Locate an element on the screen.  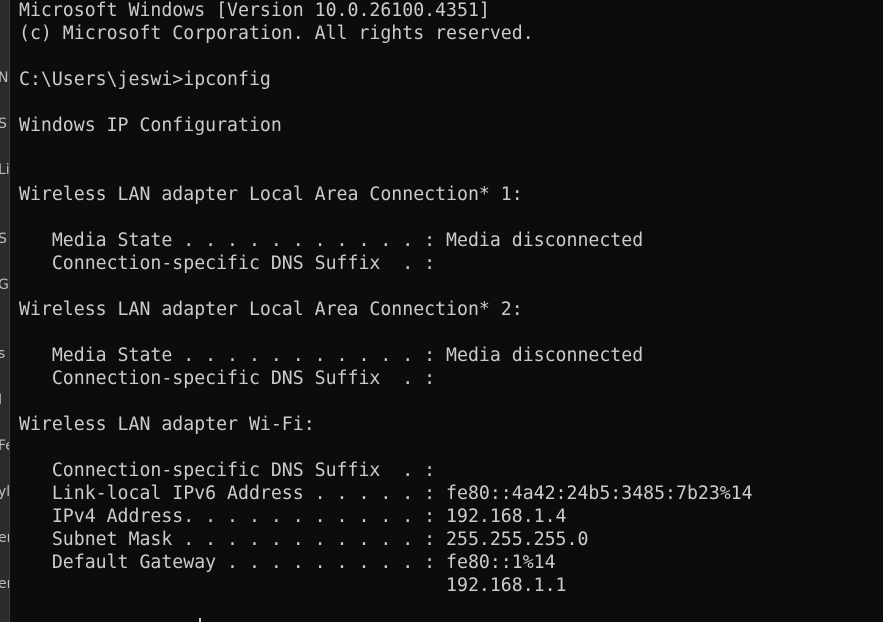
sidebar-fragment: I is located at coordinates (1, 400).